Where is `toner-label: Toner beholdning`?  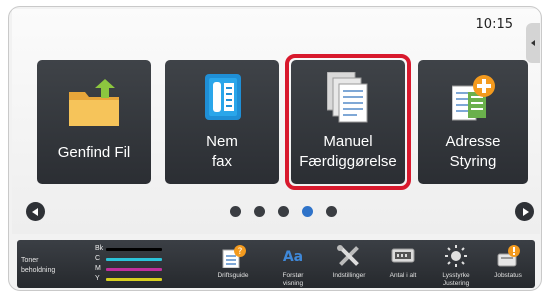
toner-label: Toner beholdning is located at coordinates (38, 265).